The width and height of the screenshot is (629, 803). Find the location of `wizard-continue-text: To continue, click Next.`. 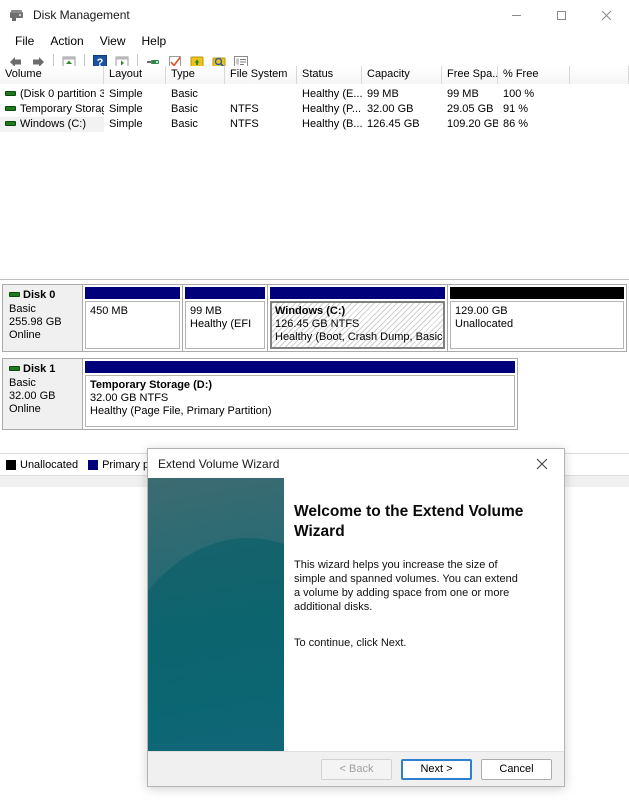

wizard-continue-text: To continue, click Next. is located at coordinates (350, 643).